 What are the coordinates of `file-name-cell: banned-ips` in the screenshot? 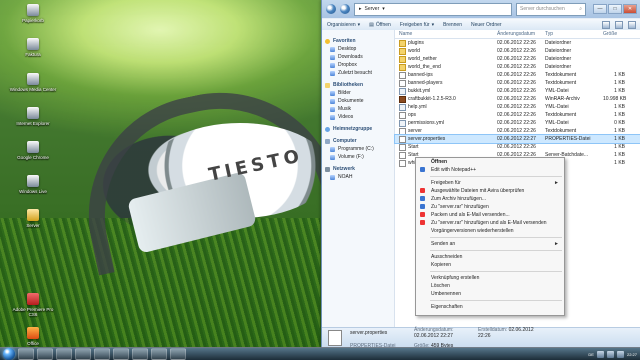 It's located at (444, 75).